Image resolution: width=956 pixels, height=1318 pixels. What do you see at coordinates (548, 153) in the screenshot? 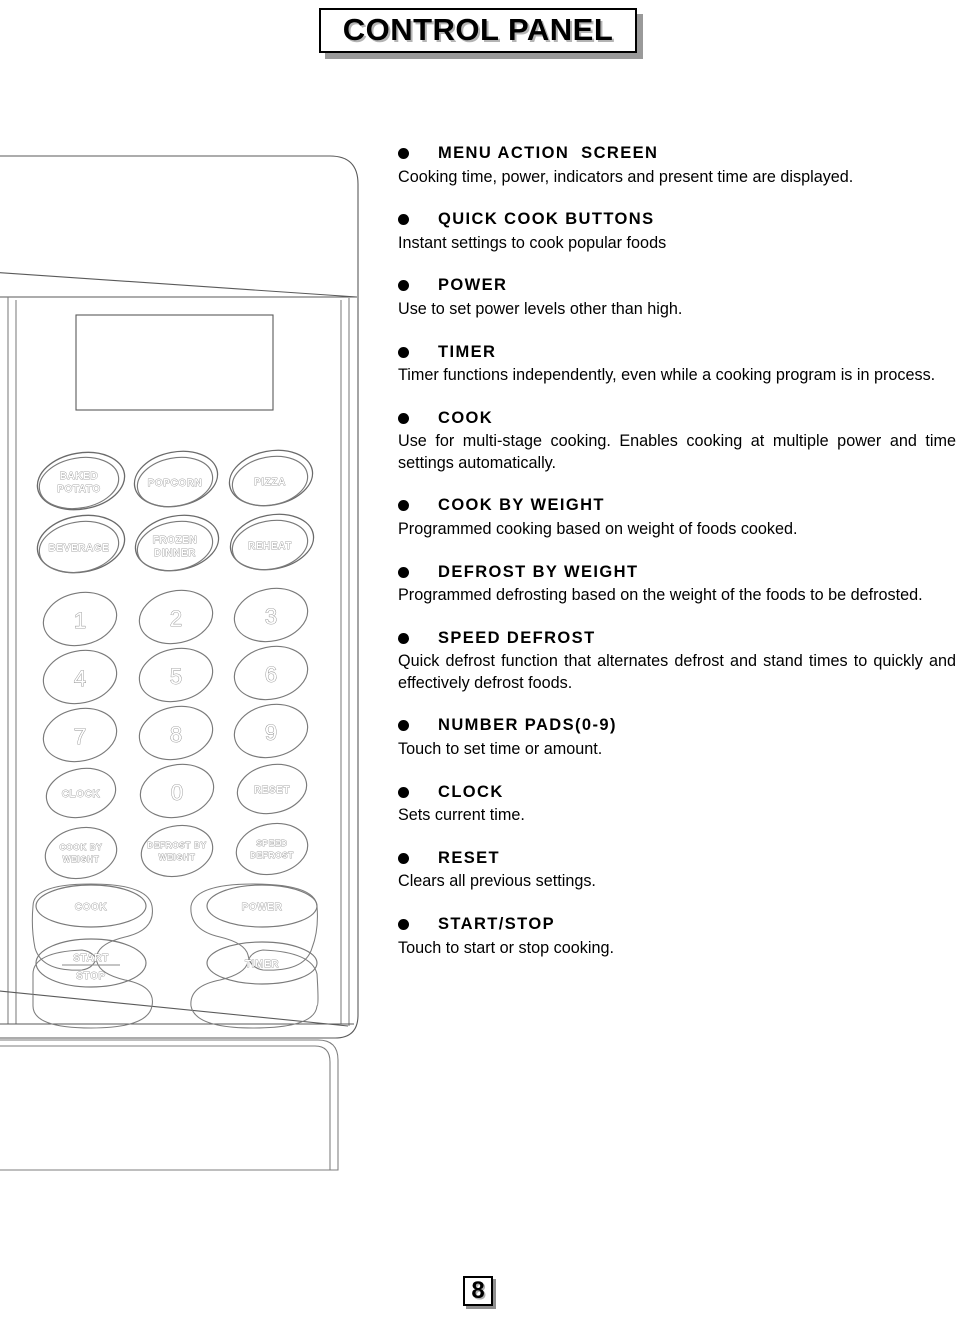
I see `entry-heading: MENU ACTION SCREEN` at bounding box center [548, 153].